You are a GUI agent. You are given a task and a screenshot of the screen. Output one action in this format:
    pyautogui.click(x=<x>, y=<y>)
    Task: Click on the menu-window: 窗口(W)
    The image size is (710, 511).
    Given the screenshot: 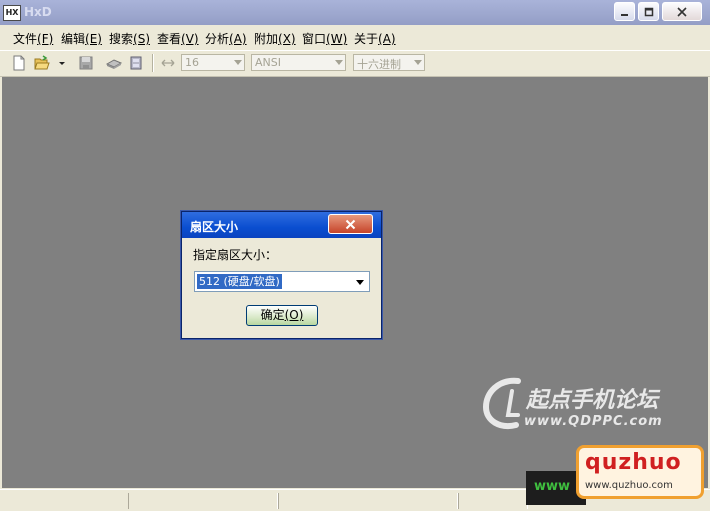 What is the action you would take?
    pyautogui.click(x=324, y=38)
    